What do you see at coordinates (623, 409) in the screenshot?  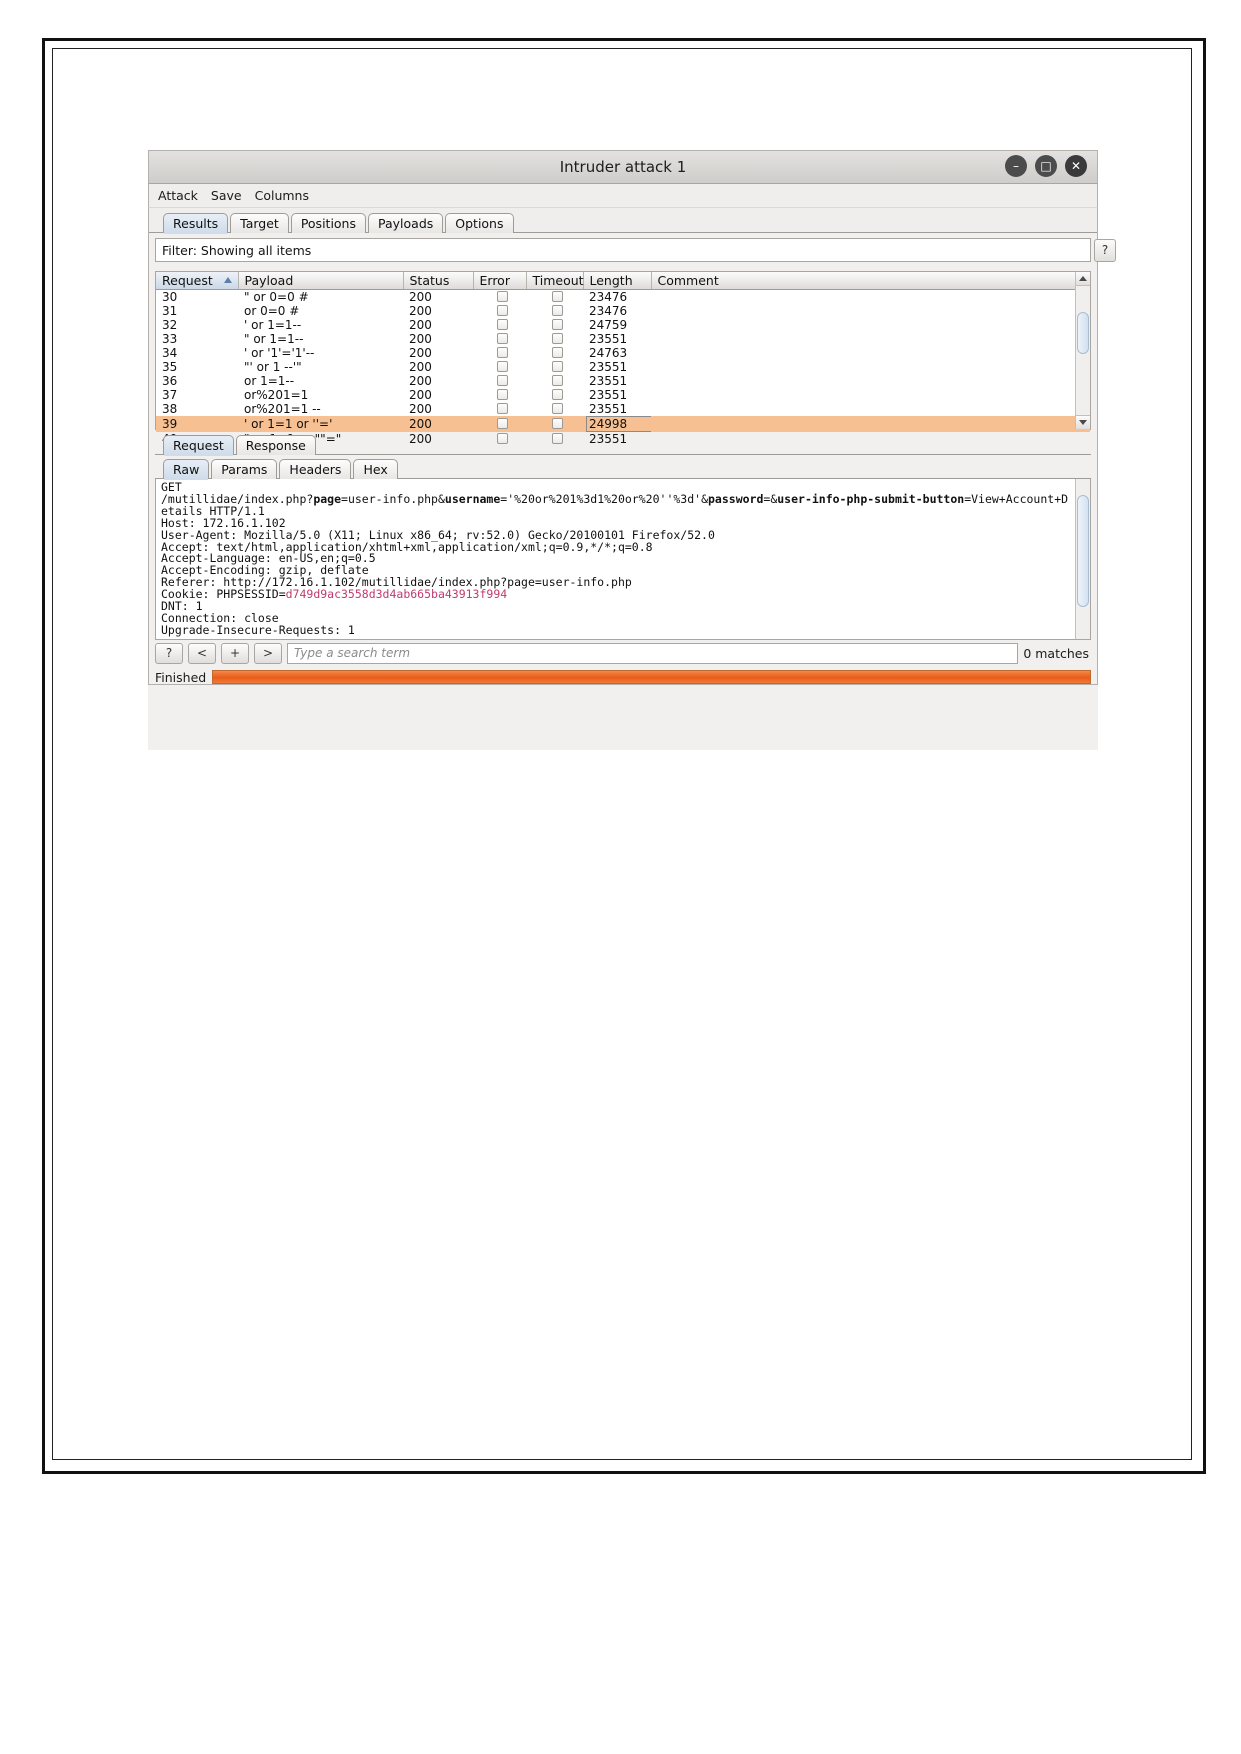 I see `table-row: 38 or%201=1 -- 200 23551` at bounding box center [623, 409].